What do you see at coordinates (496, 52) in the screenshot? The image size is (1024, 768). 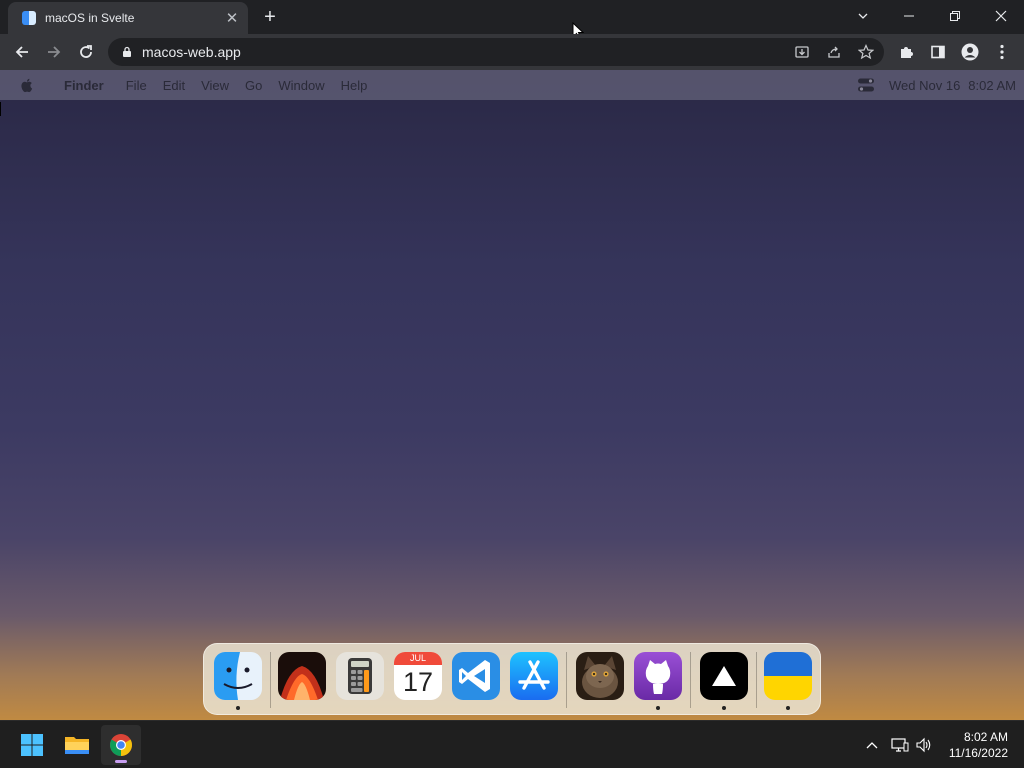 I see `address-bar: macos-web.app` at bounding box center [496, 52].